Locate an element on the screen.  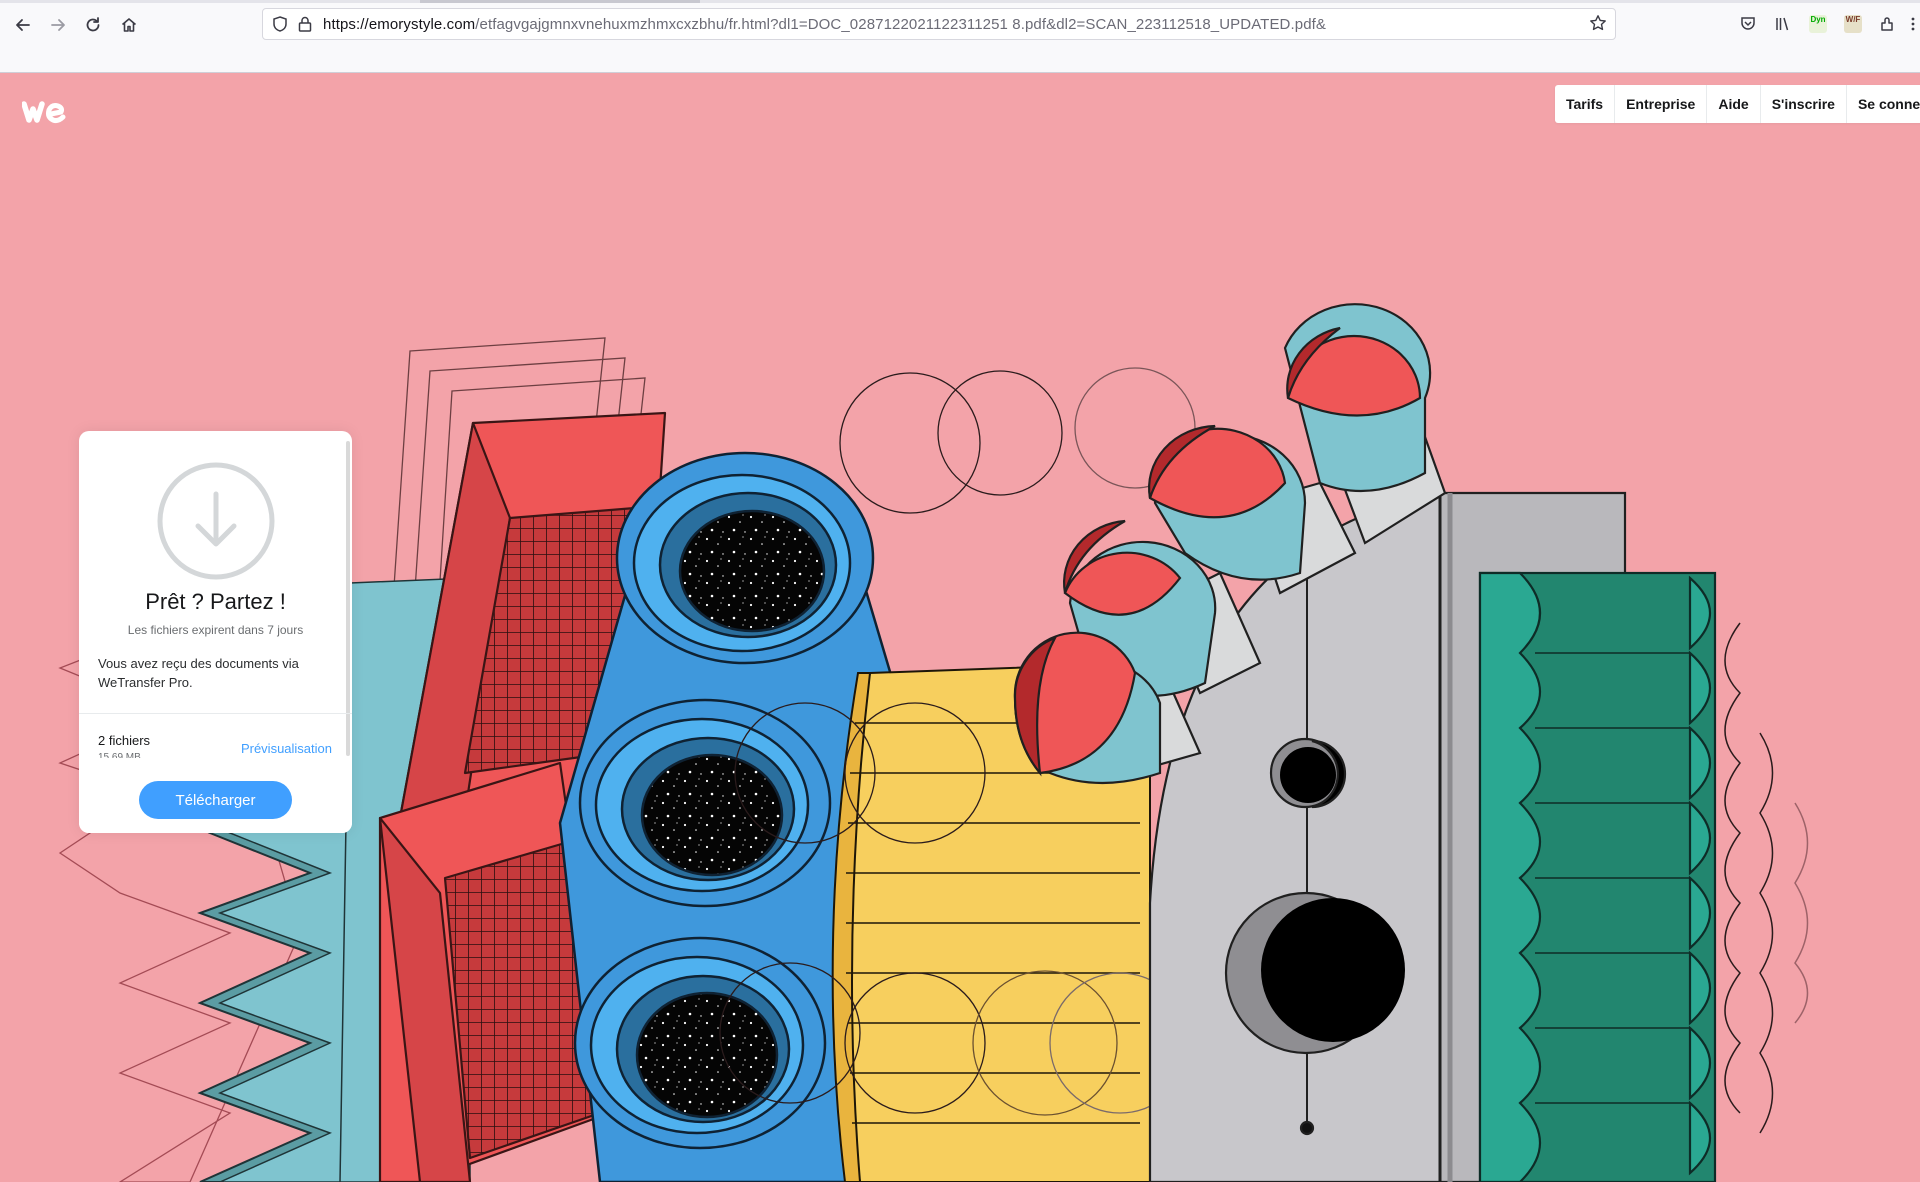
wf-badge: W/F is located at coordinates (1853, 24).